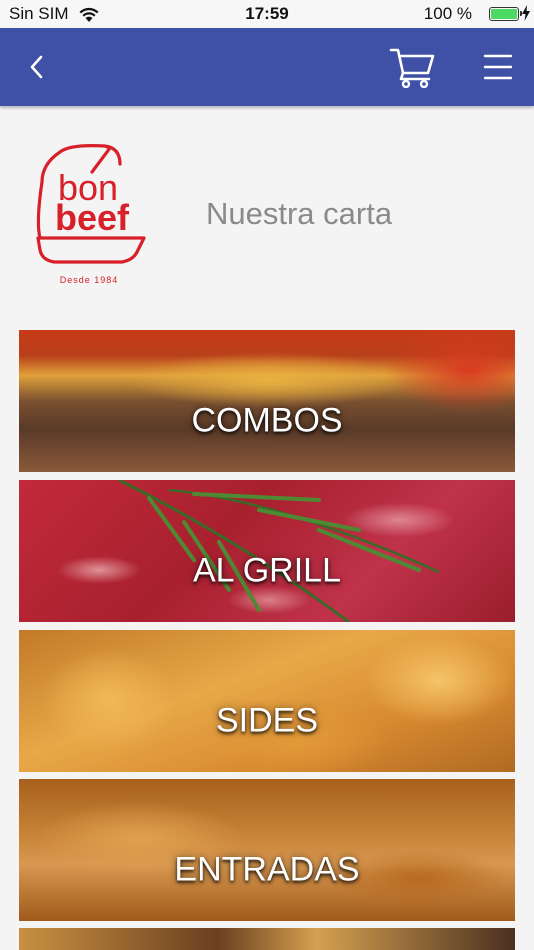 Image resolution: width=534 pixels, height=950 pixels. What do you see at coordinates (267, 67) in the screenshot?
I see `navigation-bar` at bounding box center [267, 67].